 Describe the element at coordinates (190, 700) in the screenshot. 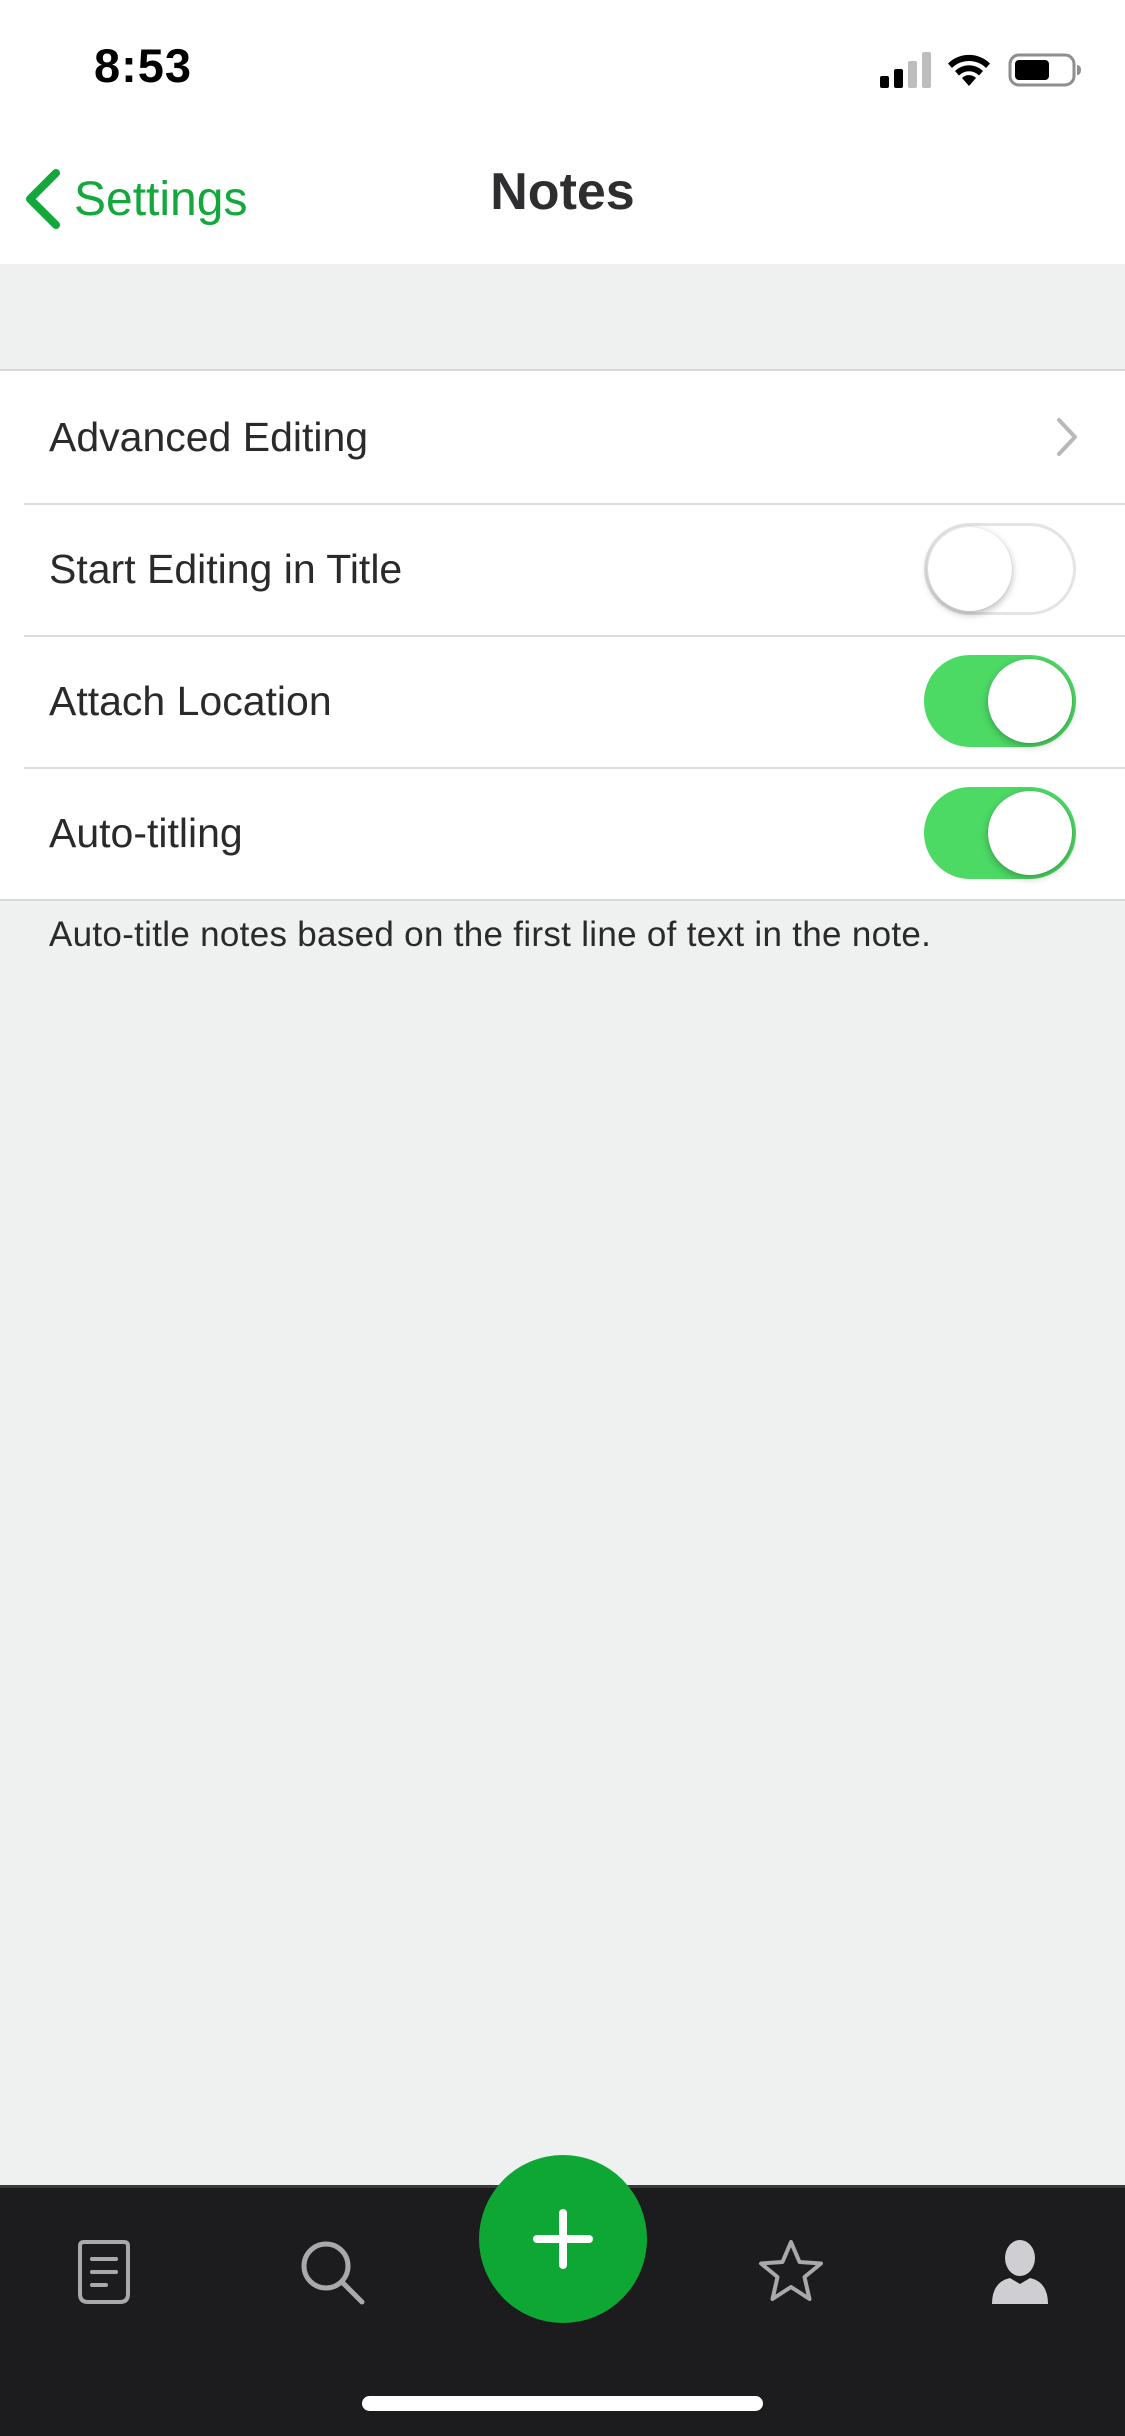

I see `attach-location-label: Attach Location` at that location.